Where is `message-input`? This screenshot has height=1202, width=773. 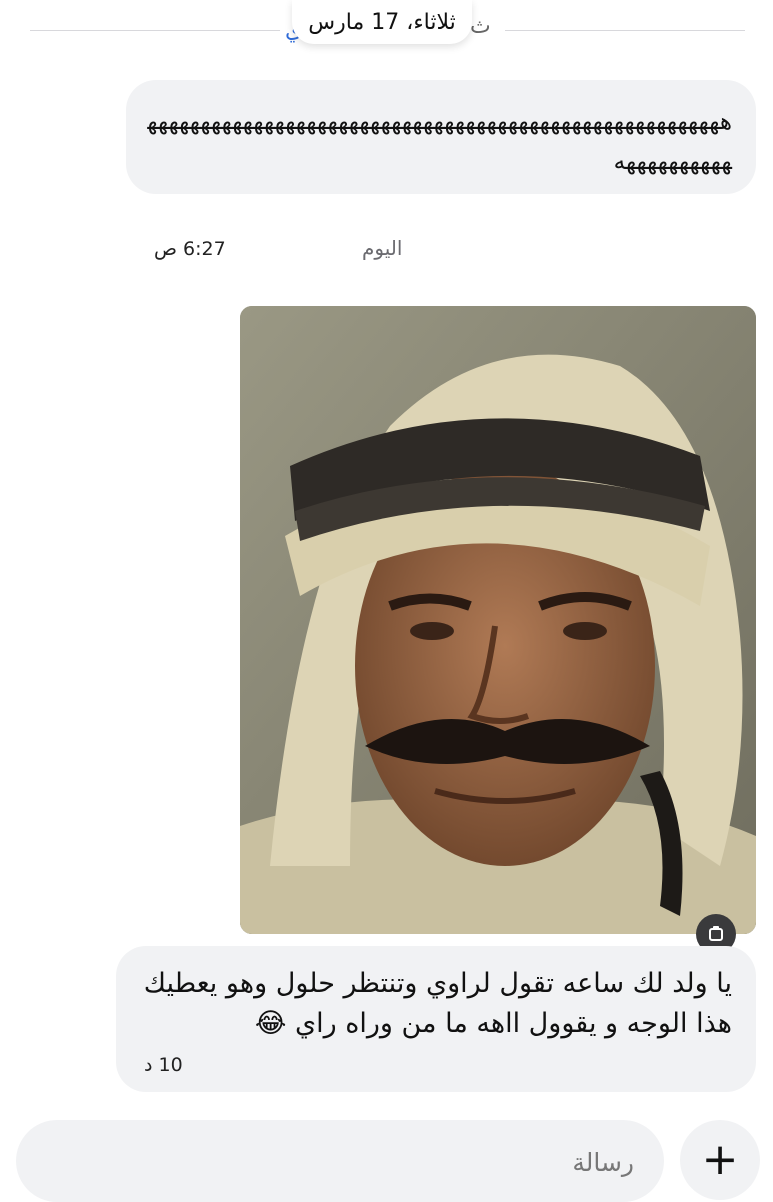
message-input is located at coordinates (339, 1162).